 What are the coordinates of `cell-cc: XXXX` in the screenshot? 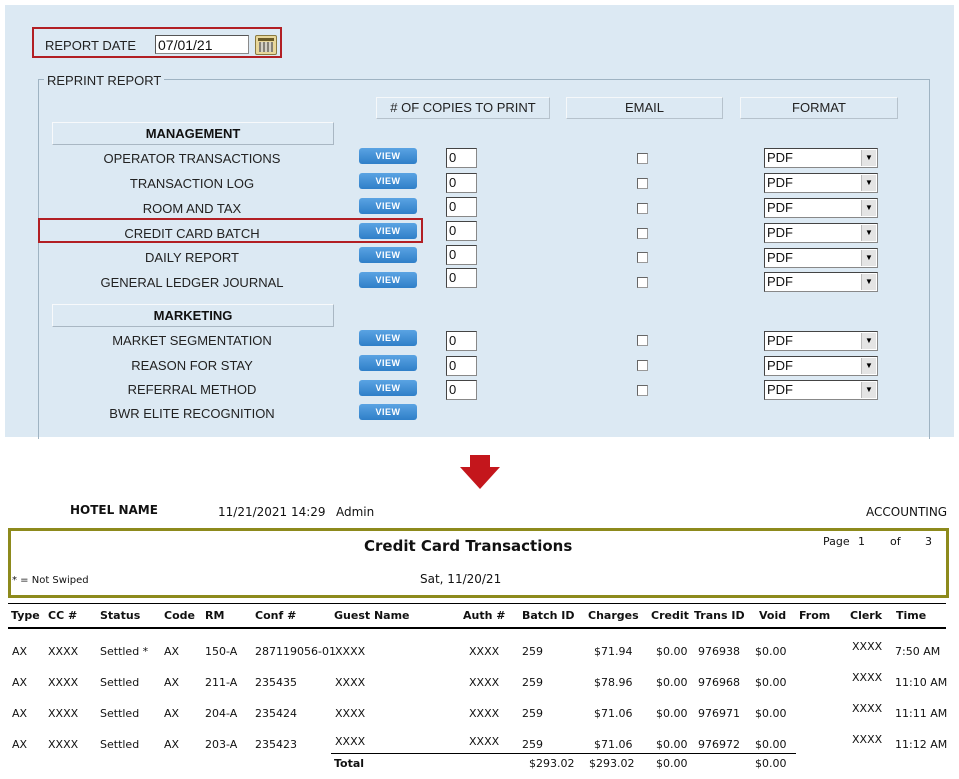 It's located at (63, 744).